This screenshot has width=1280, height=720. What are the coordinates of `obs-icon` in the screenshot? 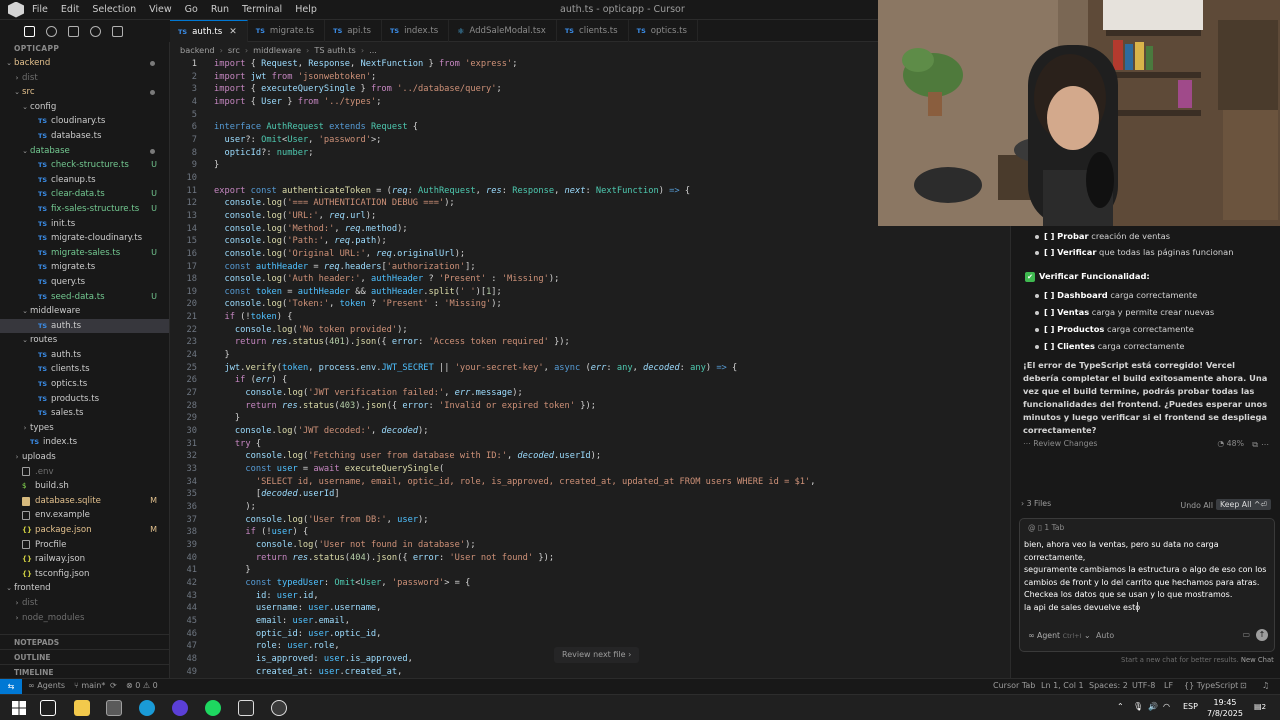 It's located at (279, 708).